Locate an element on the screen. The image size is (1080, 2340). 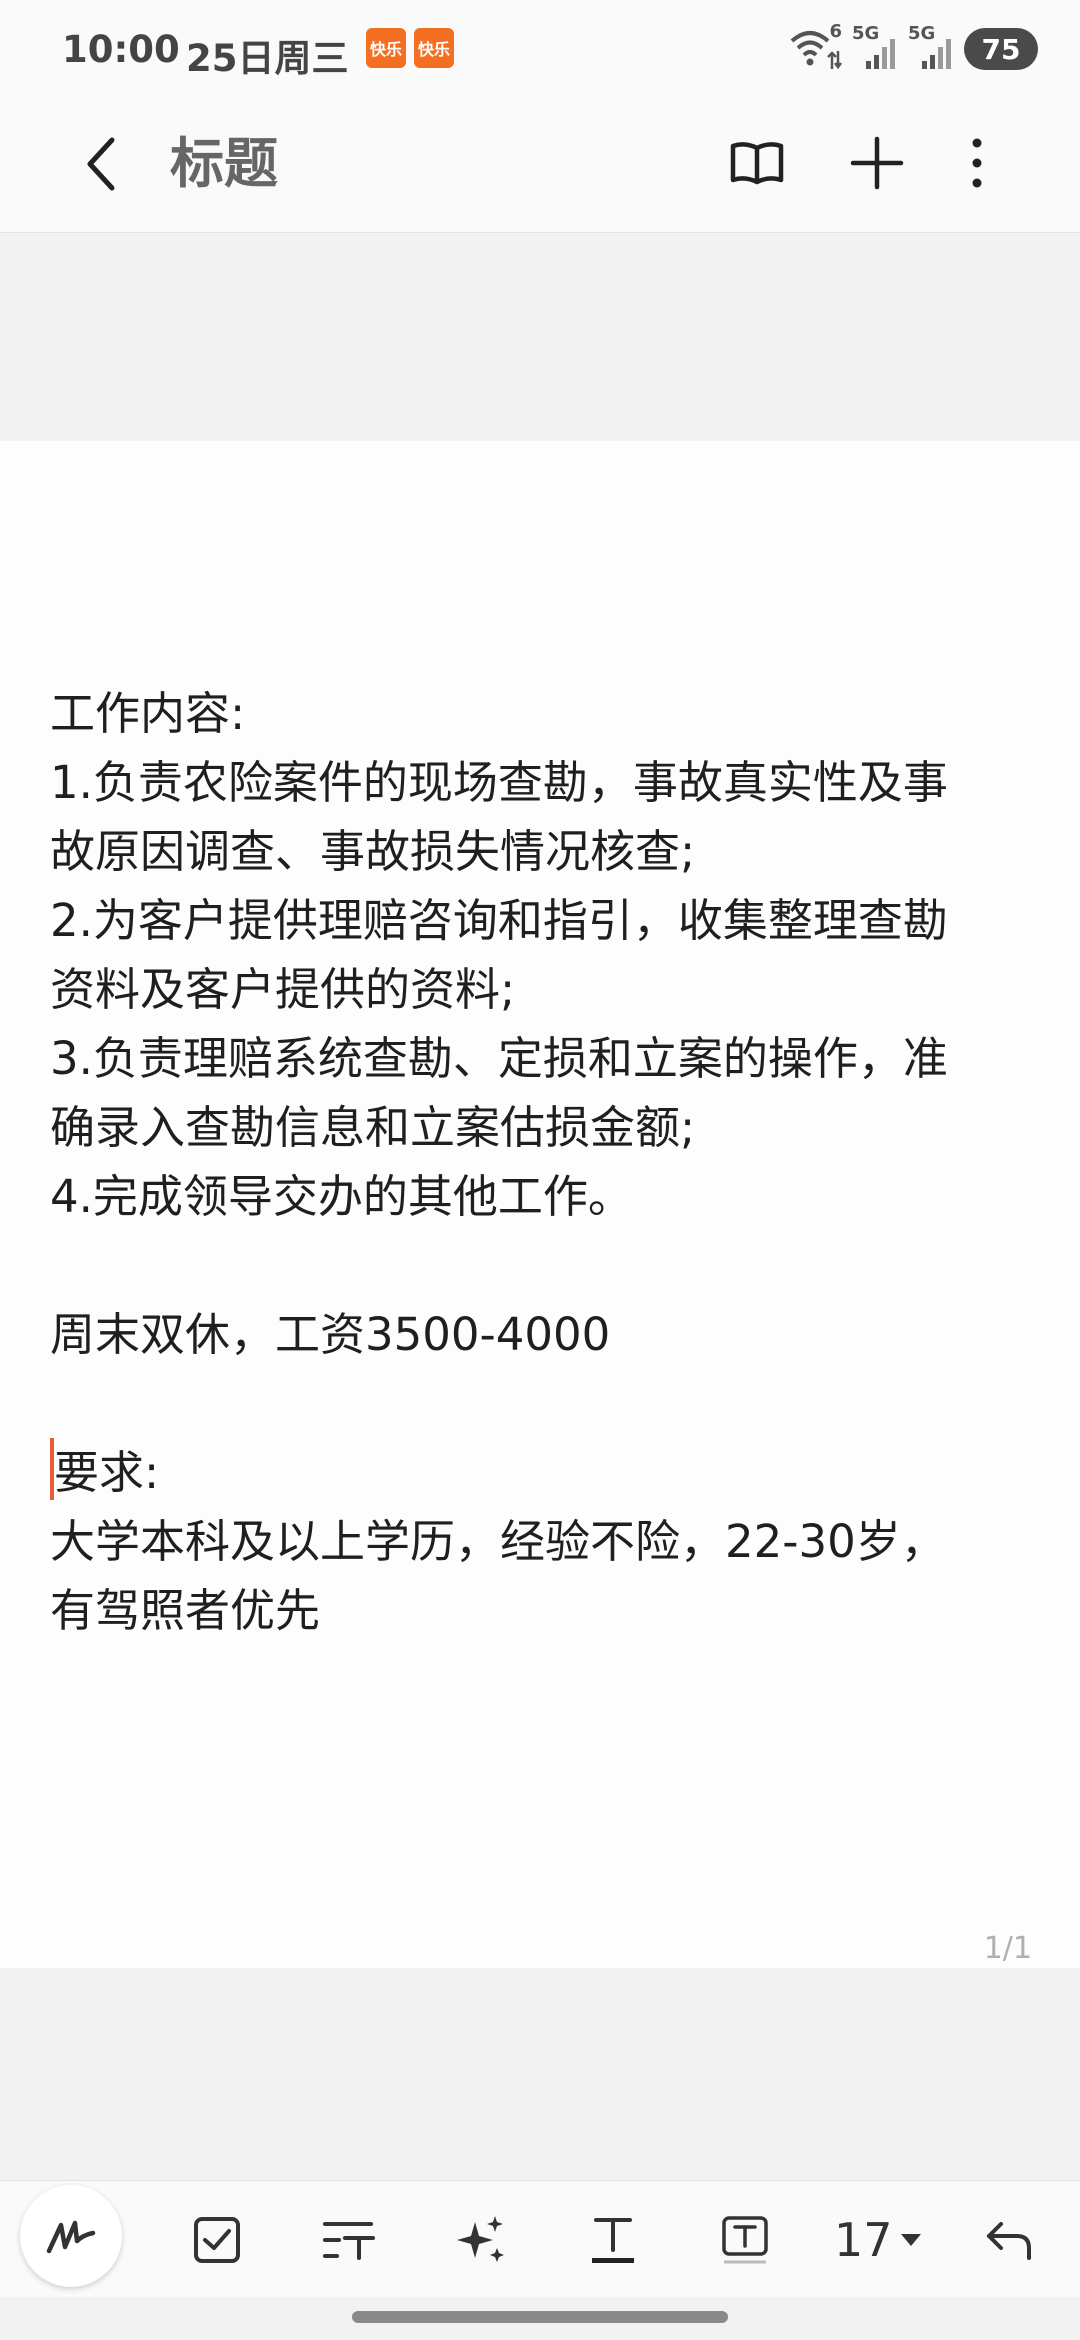
status-icons: 6 5G 5G 75 is located at coordinates (913, 47).